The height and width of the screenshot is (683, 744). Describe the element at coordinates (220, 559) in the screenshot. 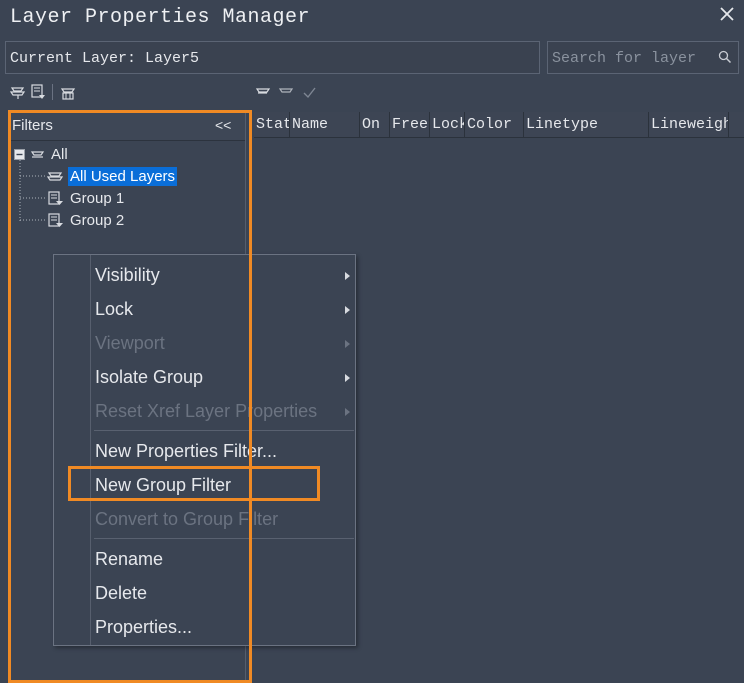

I see `menu-item-rename: Rename` at that location.